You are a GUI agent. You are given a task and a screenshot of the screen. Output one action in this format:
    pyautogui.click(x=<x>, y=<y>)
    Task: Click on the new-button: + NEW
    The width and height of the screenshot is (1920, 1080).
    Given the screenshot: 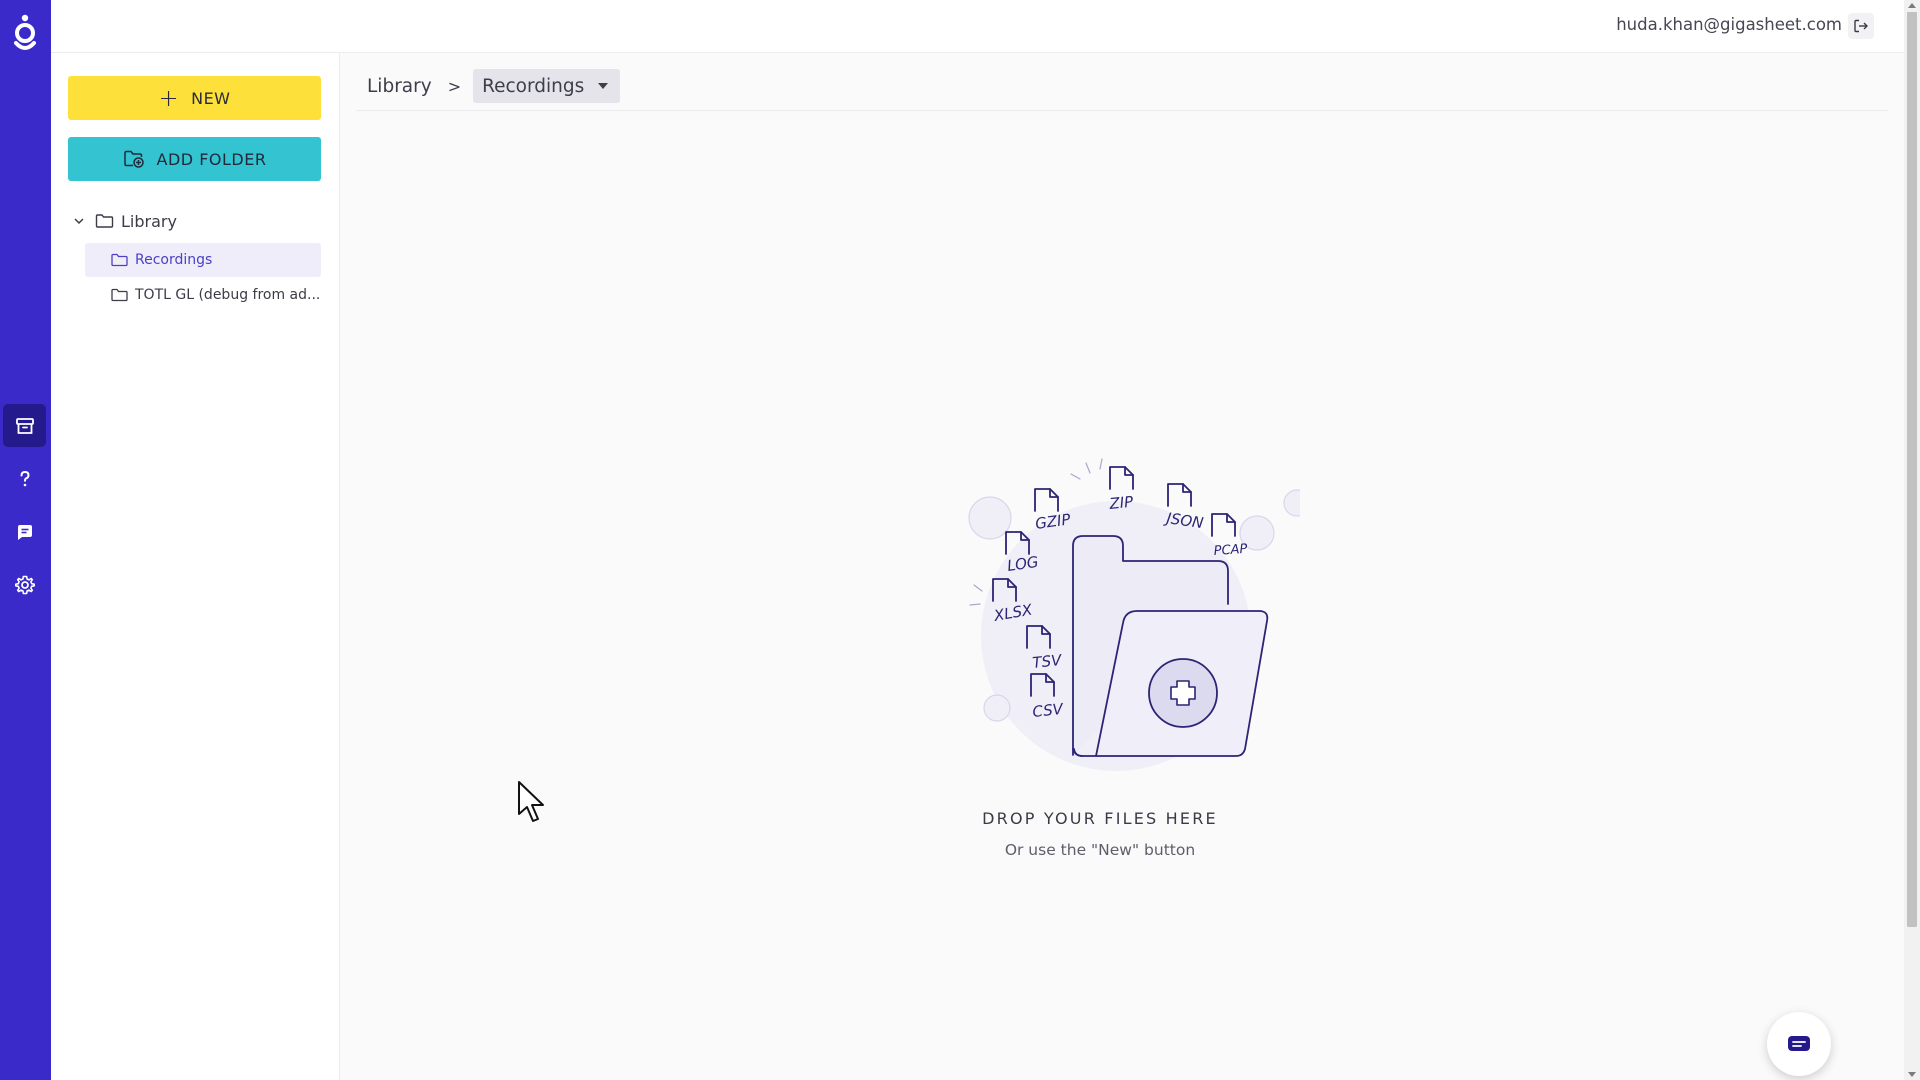 What is the action you would take?
    pyautogui.click(x=194, y=98)
    